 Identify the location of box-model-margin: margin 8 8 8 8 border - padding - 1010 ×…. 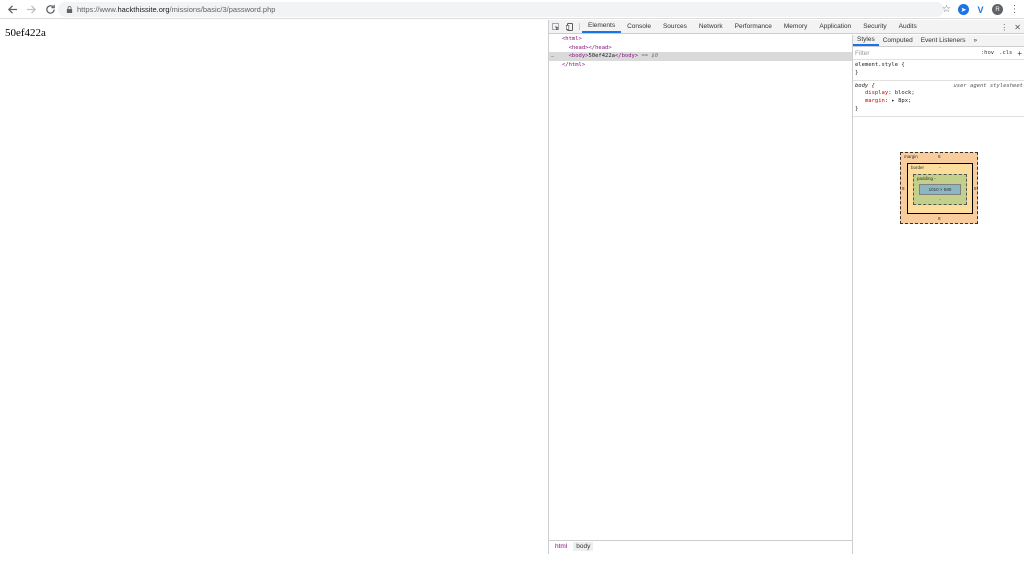
(939, 188).